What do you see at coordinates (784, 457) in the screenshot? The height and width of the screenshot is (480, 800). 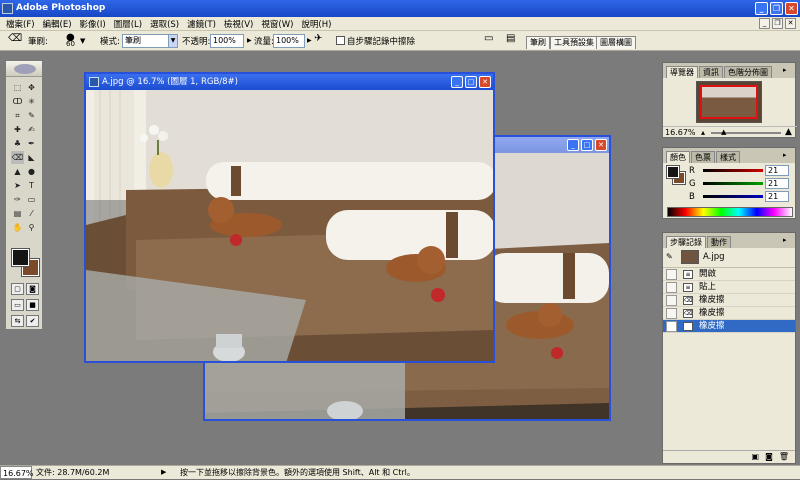 I see `delete-state-icon: 🗑` at bounding box center [784, 457].